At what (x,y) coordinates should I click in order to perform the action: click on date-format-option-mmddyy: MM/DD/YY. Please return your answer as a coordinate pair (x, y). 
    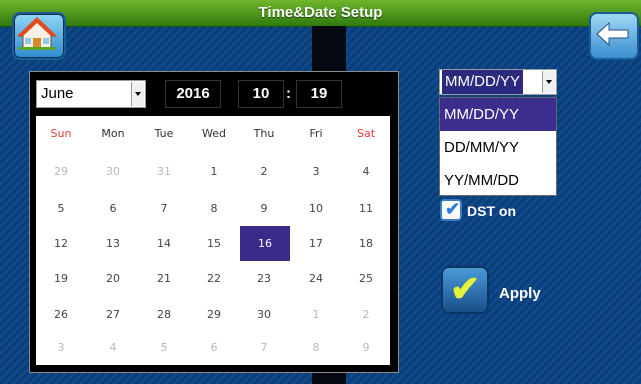
    Looking at the image, I should click on (498, 114).